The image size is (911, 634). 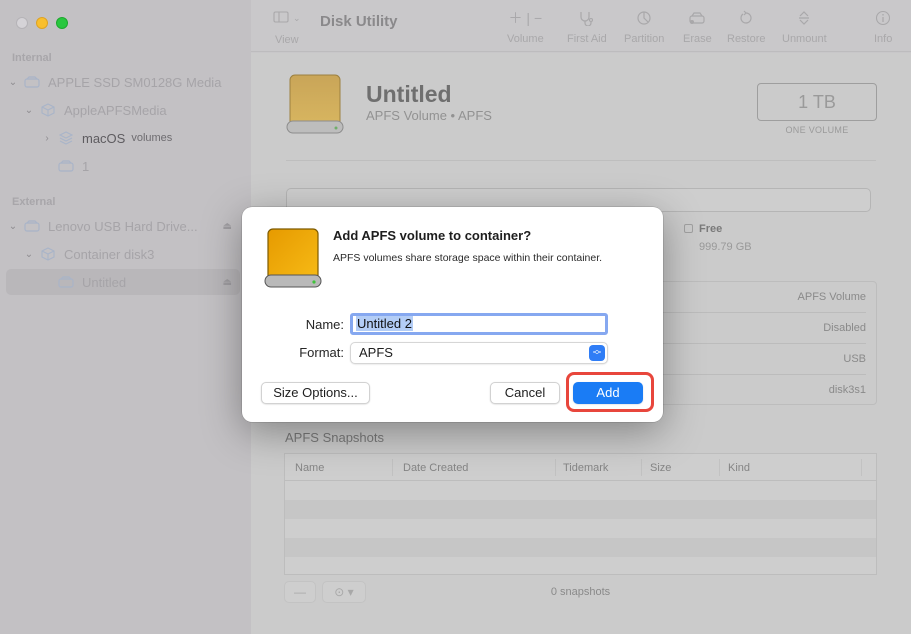 What do you see at coordinates (746, 18) in the screenshot?
I see `restore-icon` at bounding box center [746, 18].